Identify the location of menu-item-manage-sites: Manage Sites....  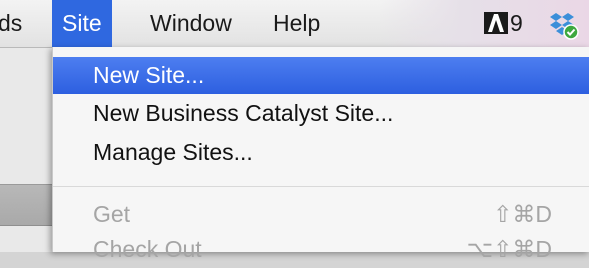
(321, 152).